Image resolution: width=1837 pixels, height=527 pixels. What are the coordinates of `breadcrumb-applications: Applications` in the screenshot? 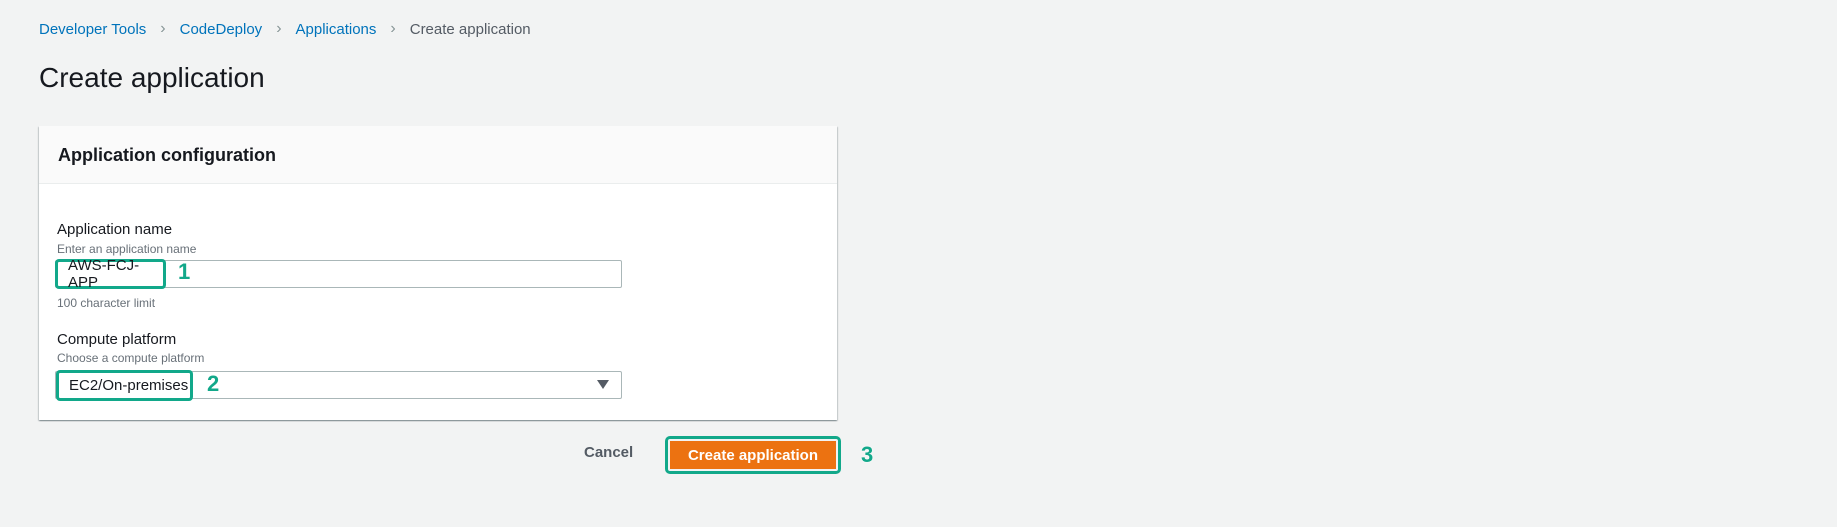 It's located at (336, 29).